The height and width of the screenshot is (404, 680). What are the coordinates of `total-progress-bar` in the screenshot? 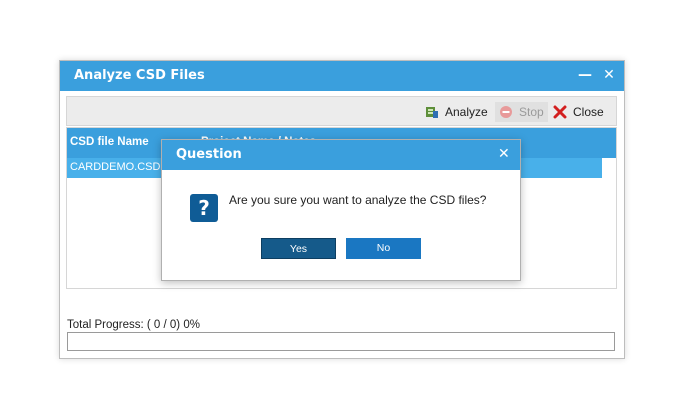 It's located at (341, 341).